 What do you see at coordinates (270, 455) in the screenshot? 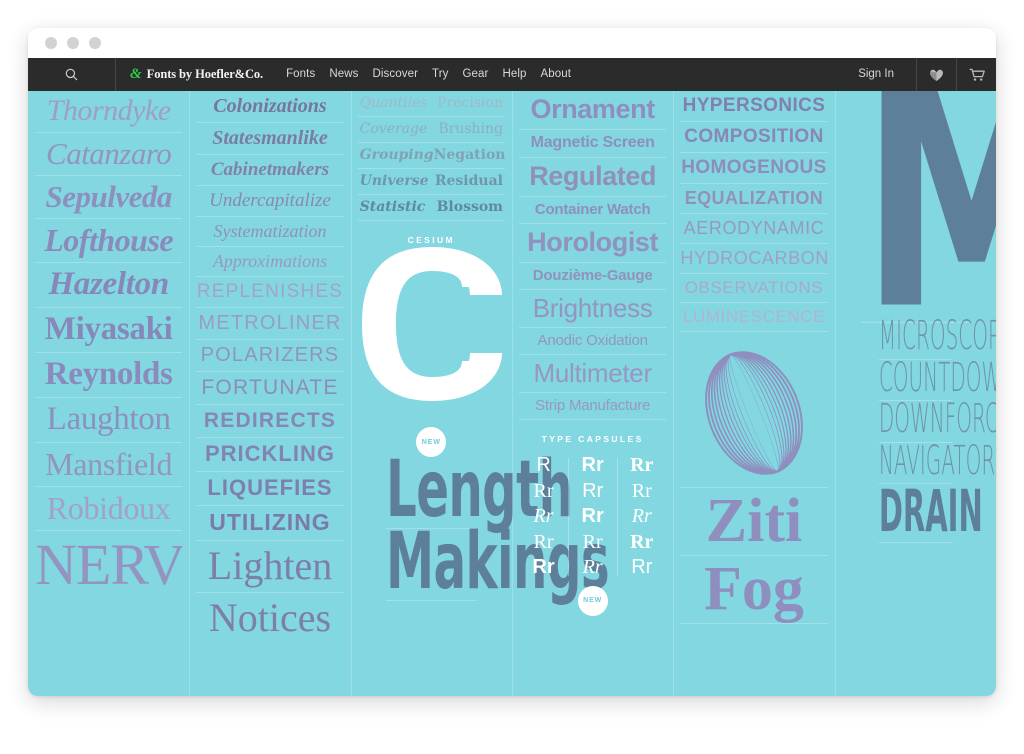
I see `font-specimen: PRICKLING` at bounding box center [270, 455].